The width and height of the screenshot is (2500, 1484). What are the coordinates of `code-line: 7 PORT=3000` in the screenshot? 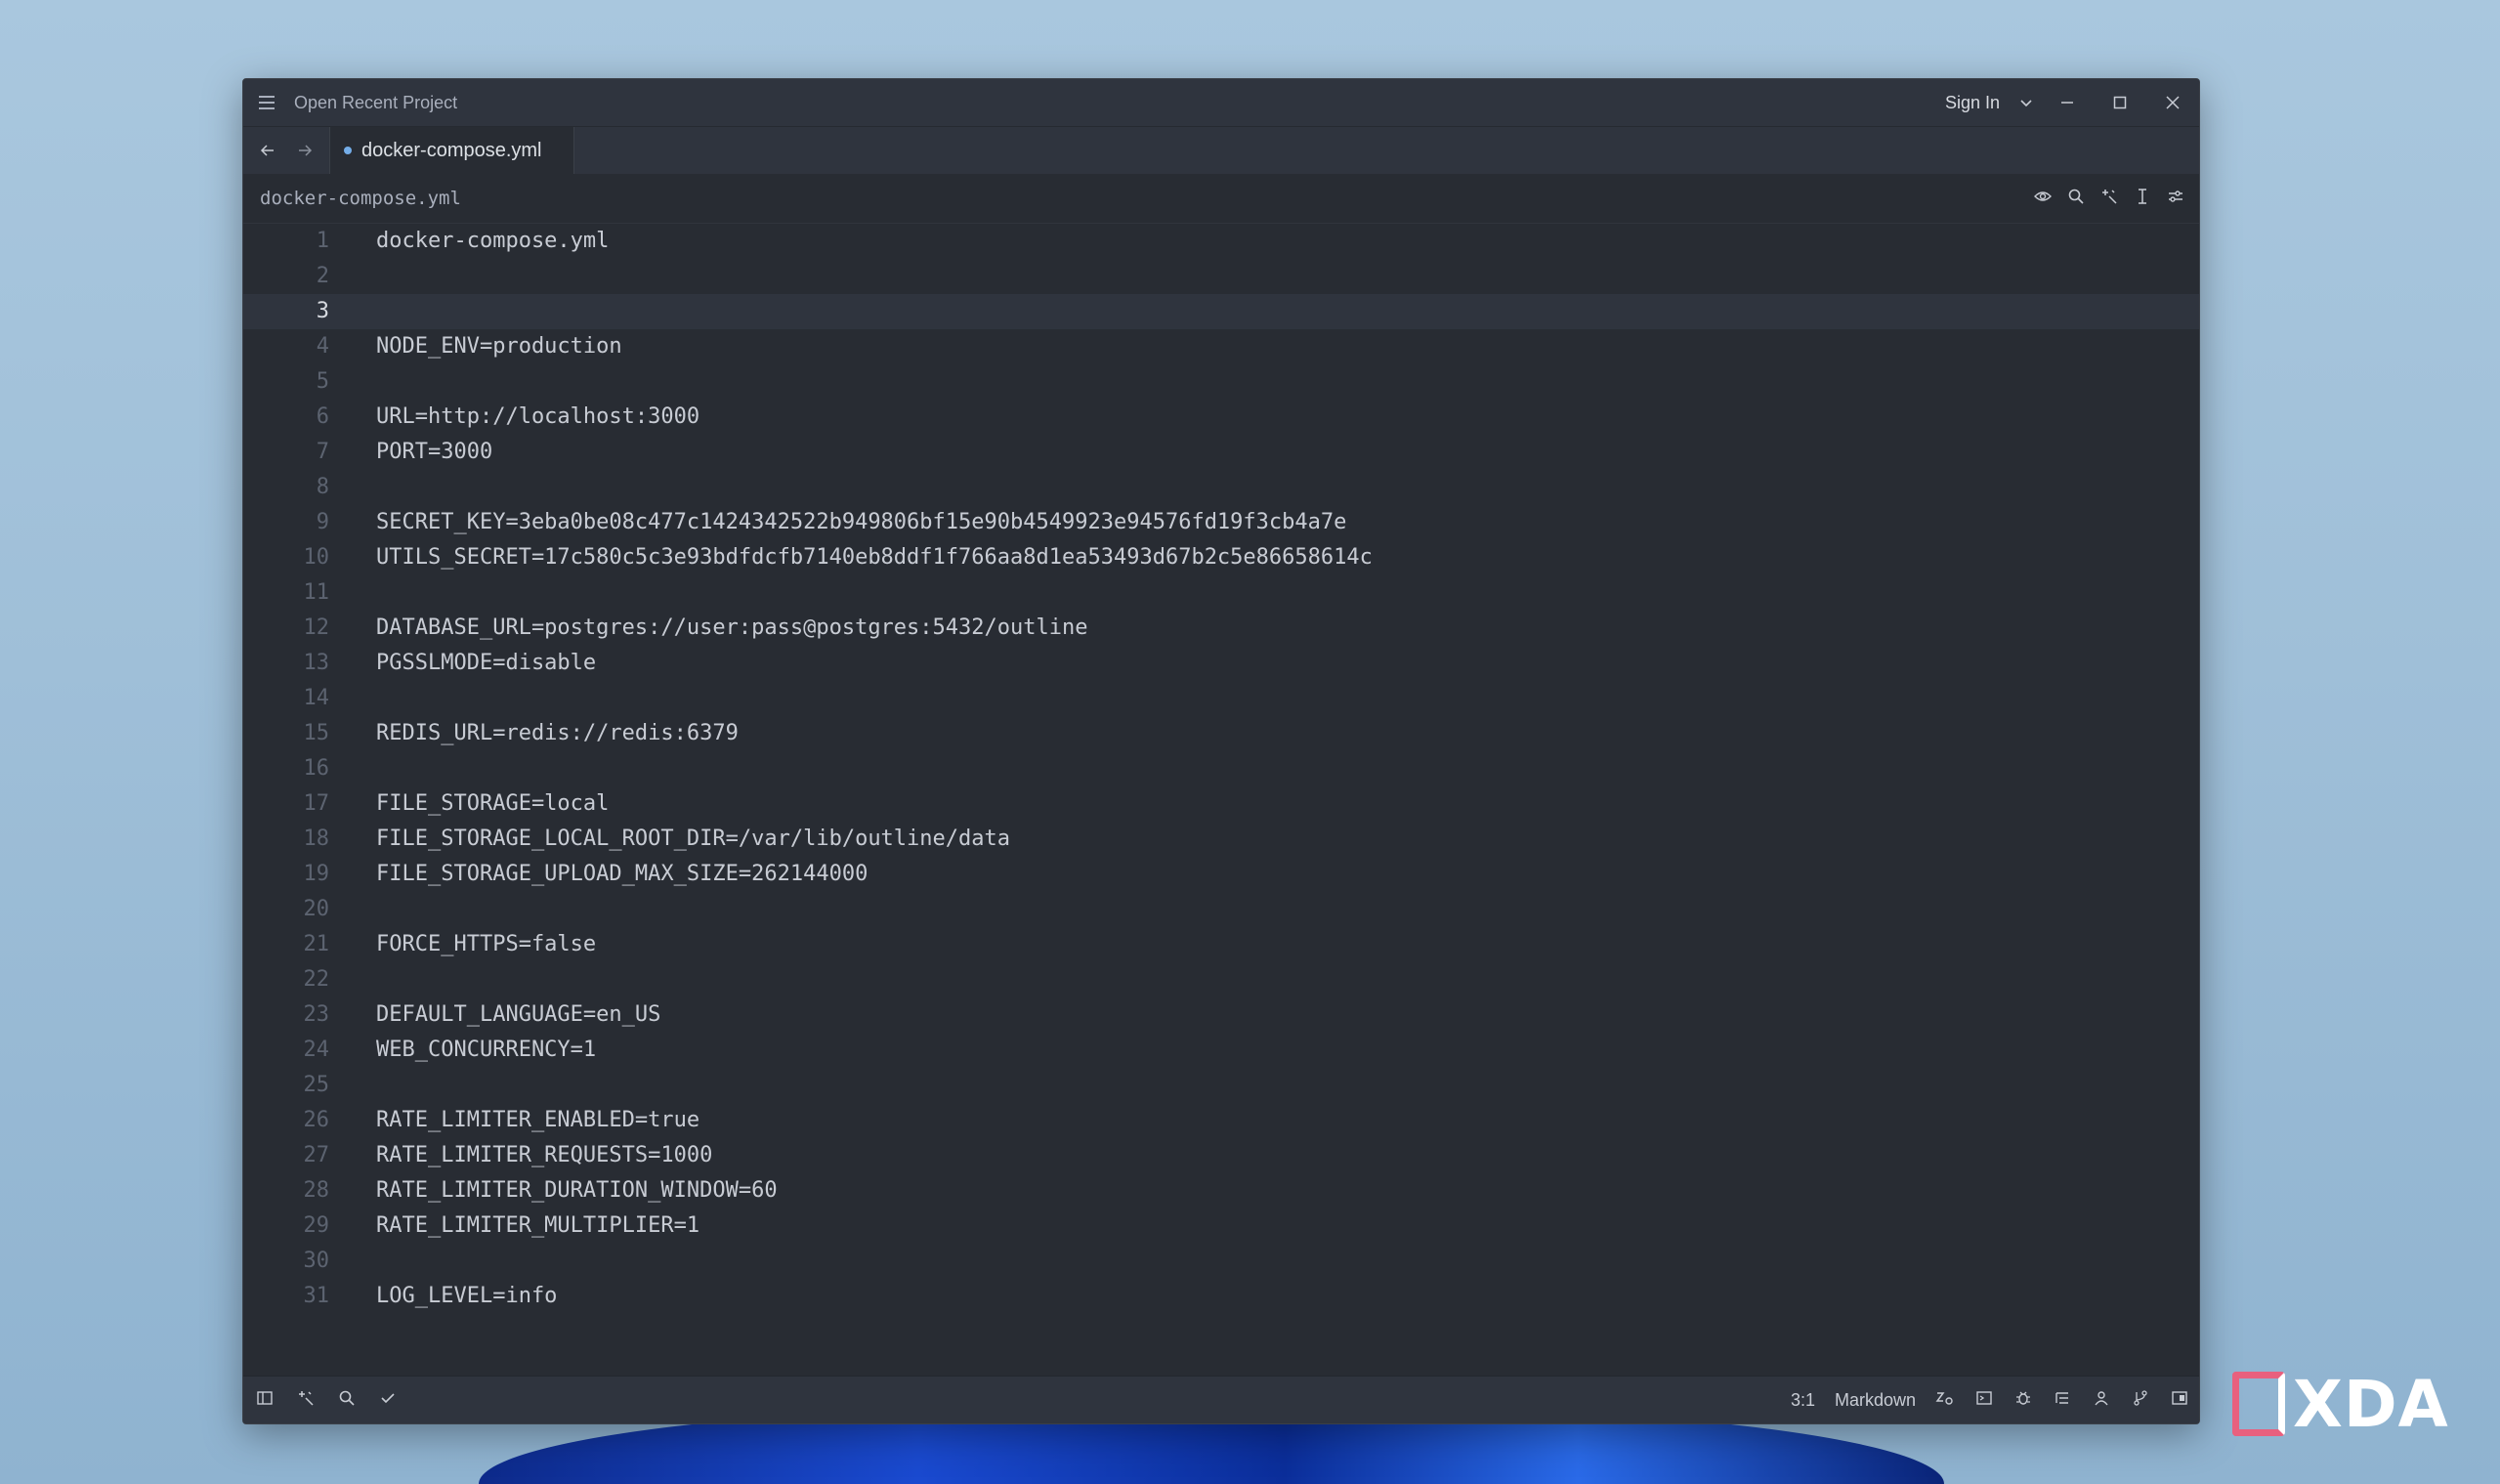 It's located at (1221, 452).